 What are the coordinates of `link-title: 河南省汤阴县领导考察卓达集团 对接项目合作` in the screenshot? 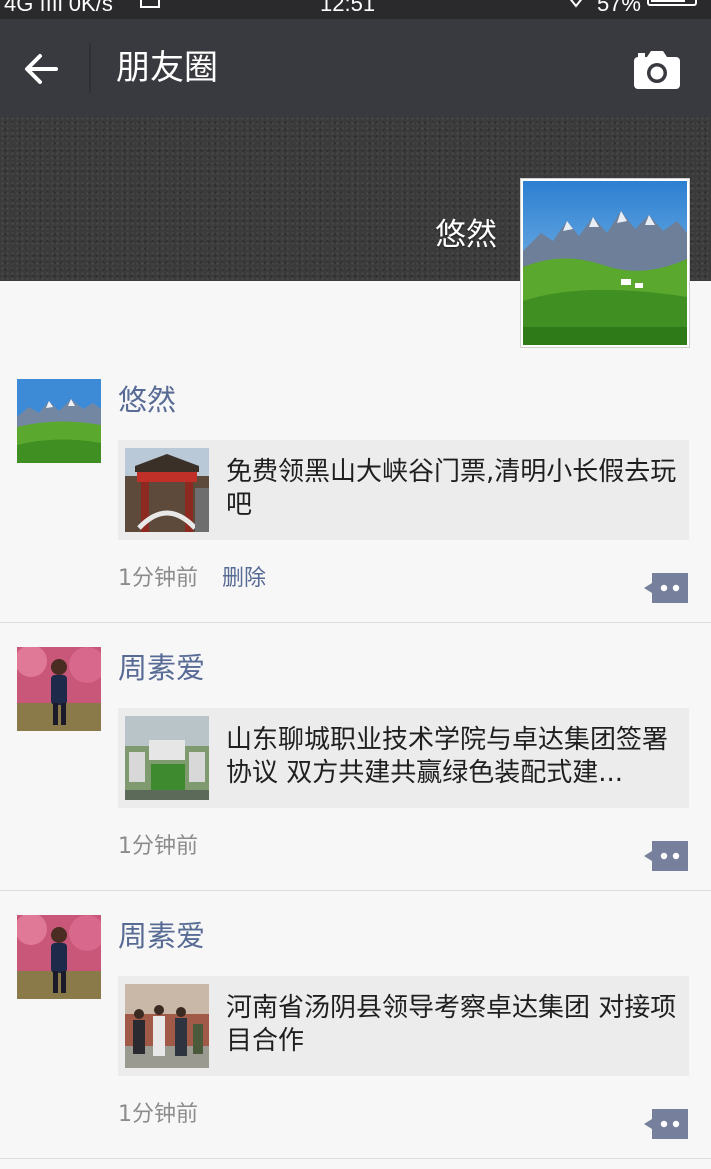 It's located at (451, 1024).